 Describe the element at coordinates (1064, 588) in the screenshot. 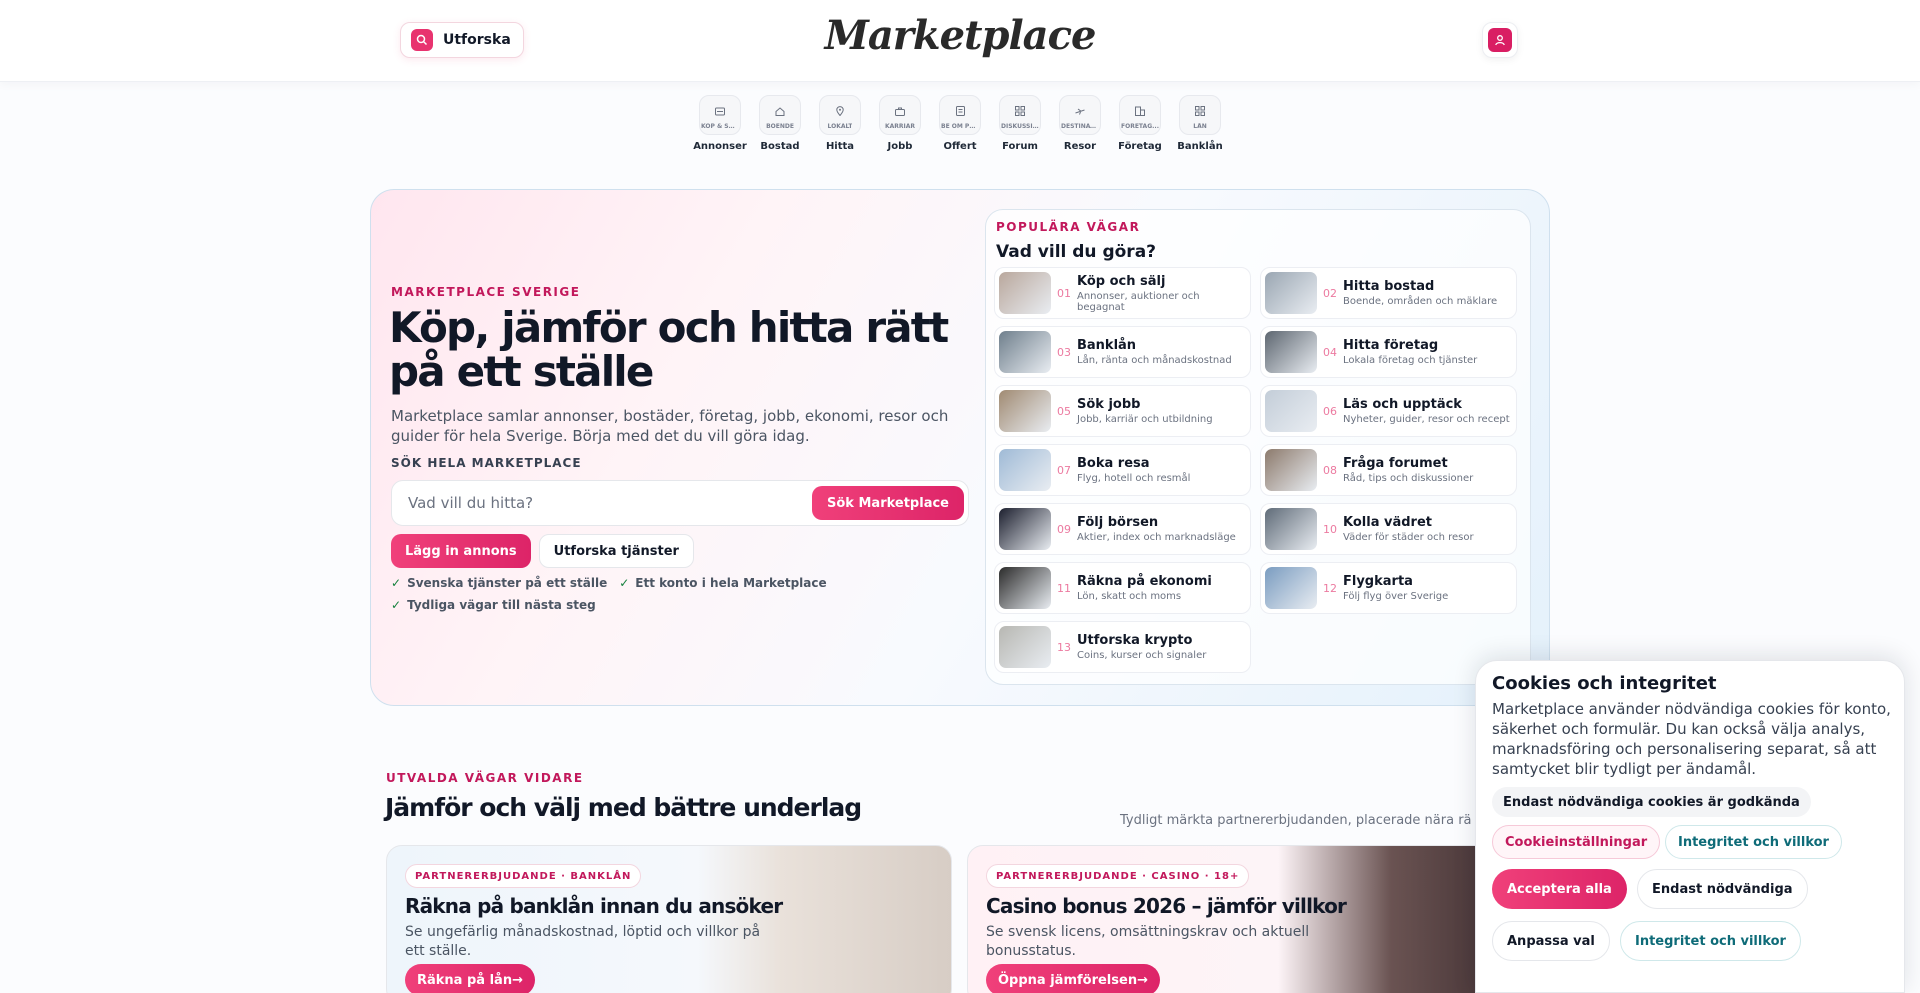

I see `path-number: 11` at that location.